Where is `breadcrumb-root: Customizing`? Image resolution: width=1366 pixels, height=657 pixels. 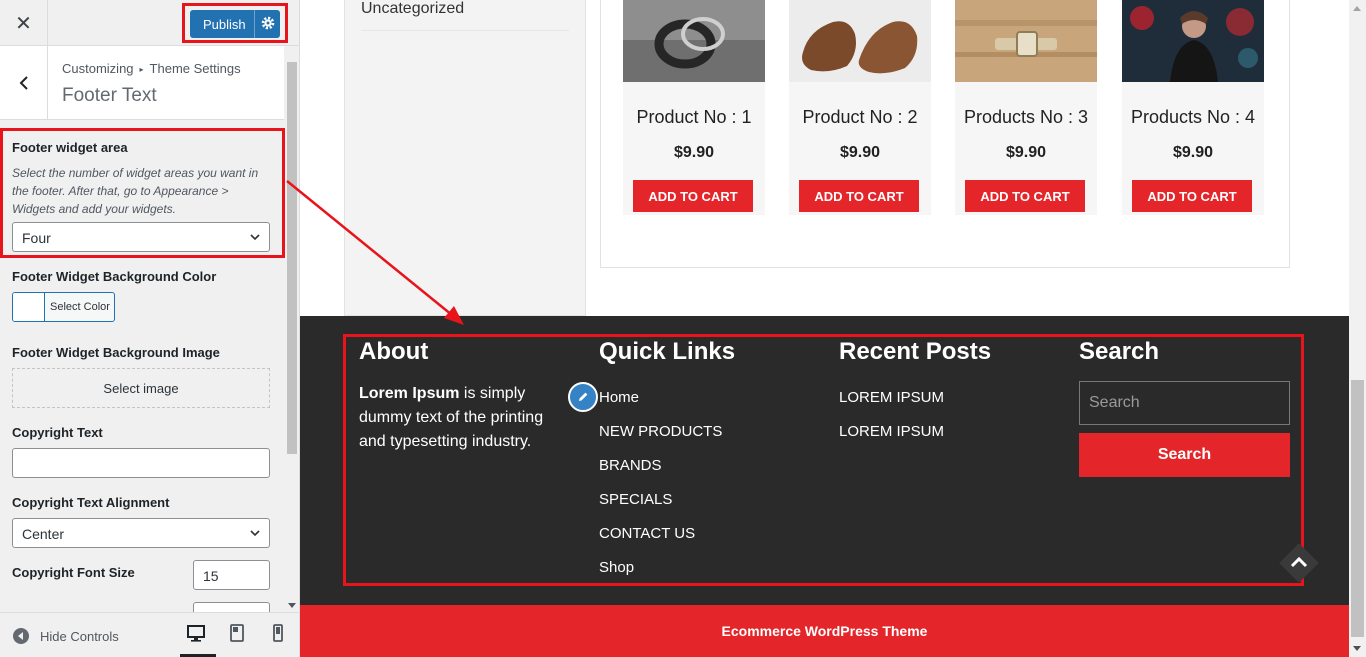 breadcrumb-root: Customizing is located at coordinates (98, 68).